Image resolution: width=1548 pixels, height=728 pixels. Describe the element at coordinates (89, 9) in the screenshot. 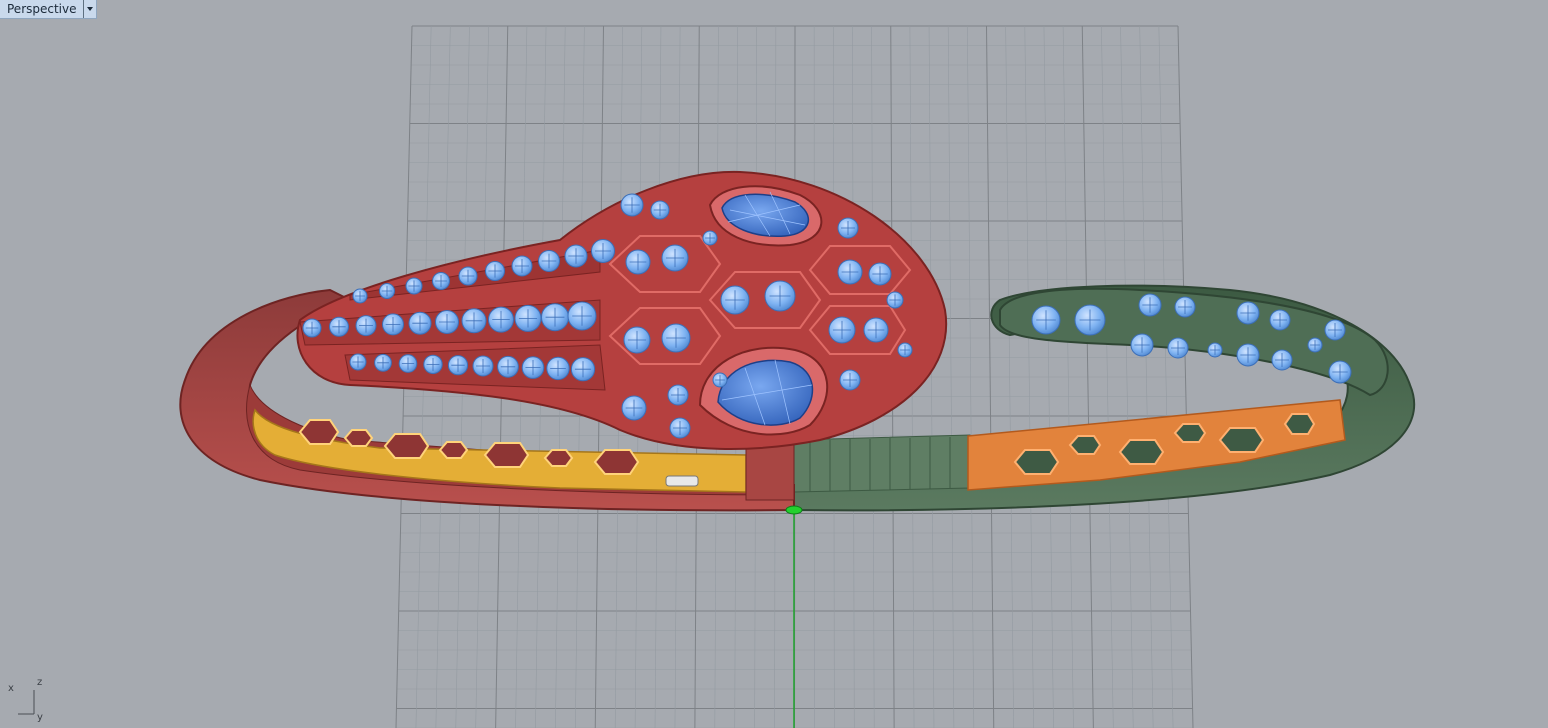

I see `chevron-down-icon` at that location.